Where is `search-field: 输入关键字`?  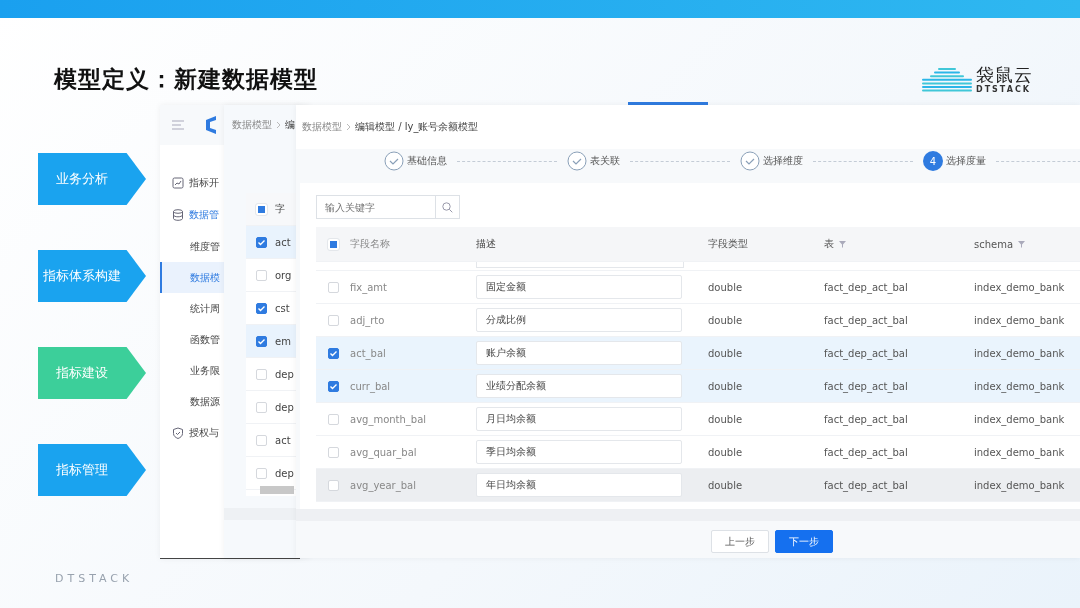
search-field: 输入关键字 is located at coordinates (376, 207).